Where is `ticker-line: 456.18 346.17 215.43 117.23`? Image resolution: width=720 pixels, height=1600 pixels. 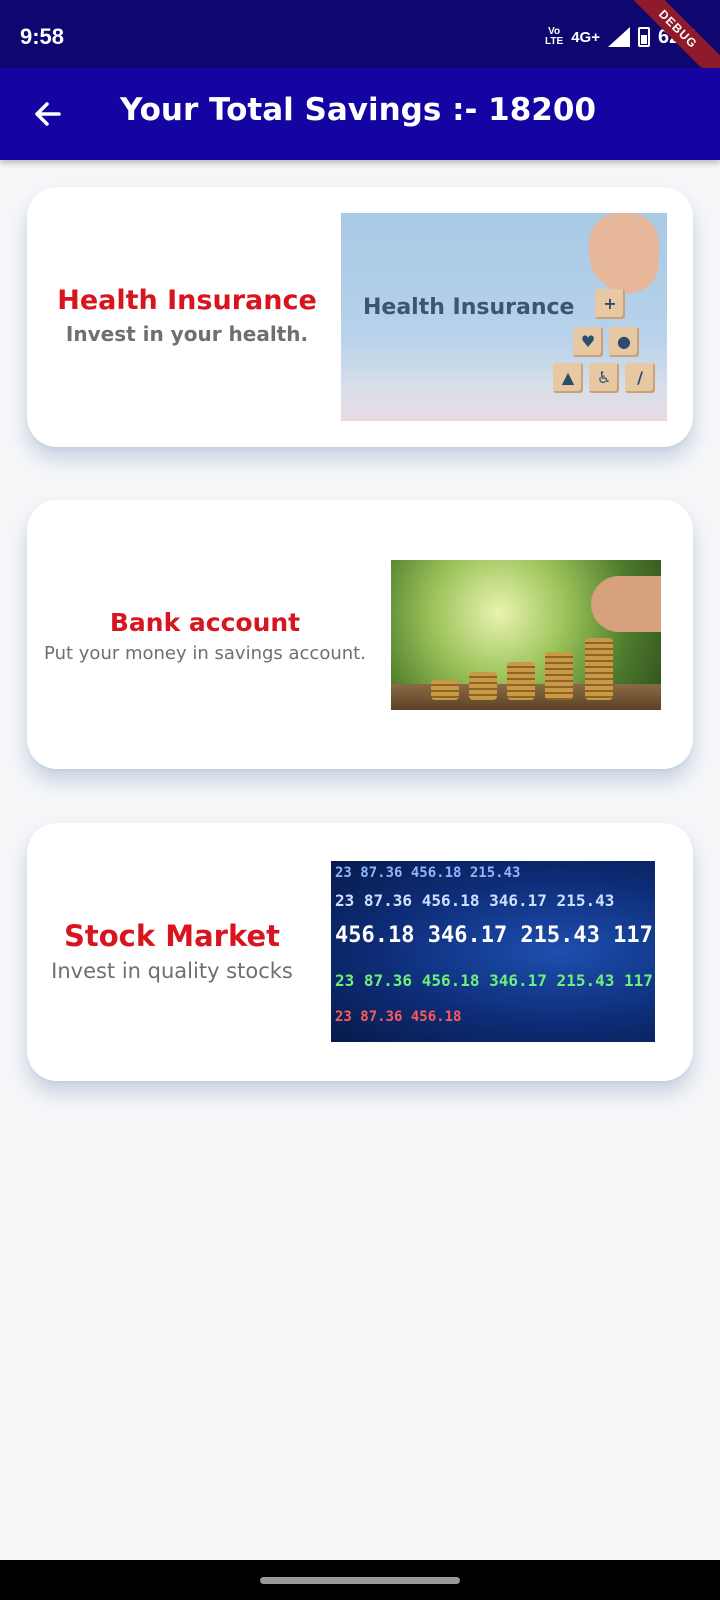 ticker-line: 456.18 346.17 215.43 117.23 is located at coordinates (495, 935).